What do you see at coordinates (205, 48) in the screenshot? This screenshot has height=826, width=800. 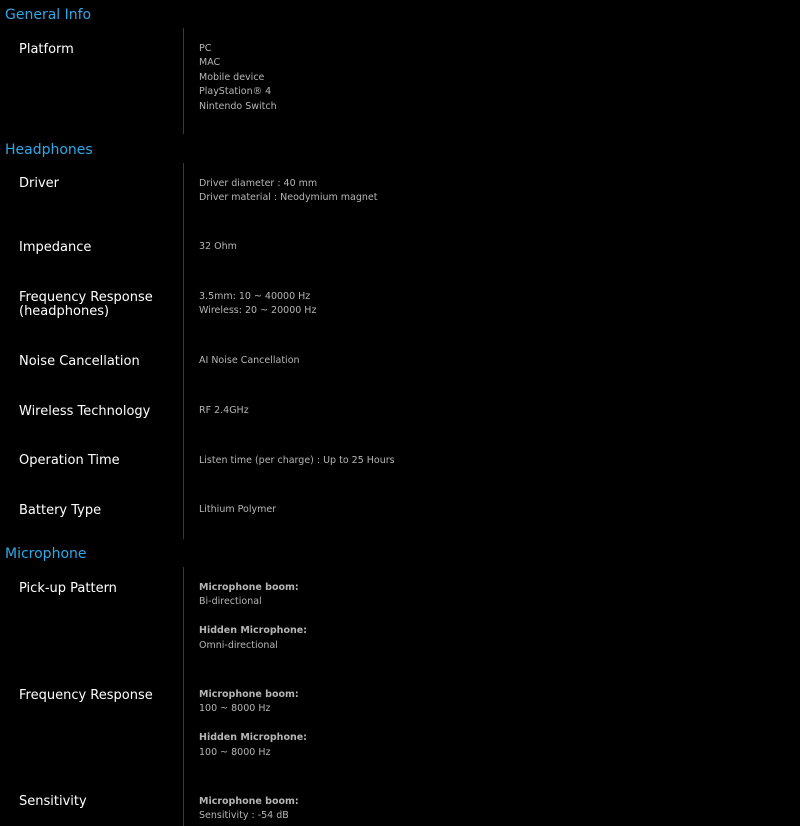 I see `spec-value-line: PC` at bounding box center [205, 48].